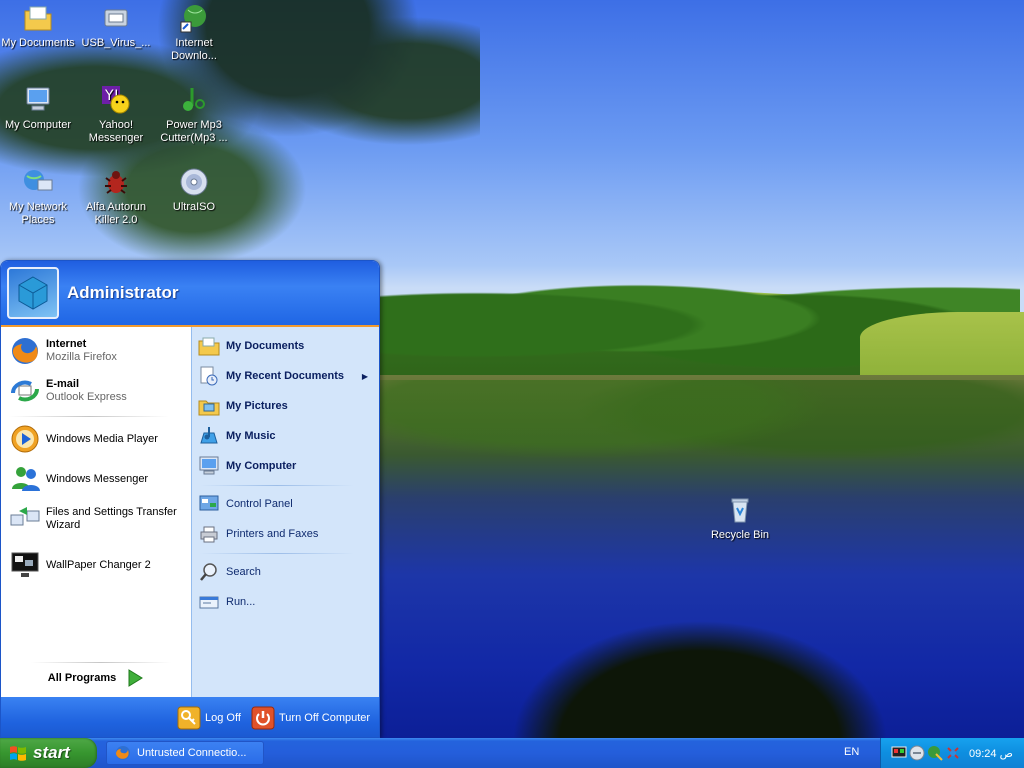  Describe the element at coordinates (97, 391) in the screenshot. I see `pinned-email: E-mail Outlook Express` at that location.